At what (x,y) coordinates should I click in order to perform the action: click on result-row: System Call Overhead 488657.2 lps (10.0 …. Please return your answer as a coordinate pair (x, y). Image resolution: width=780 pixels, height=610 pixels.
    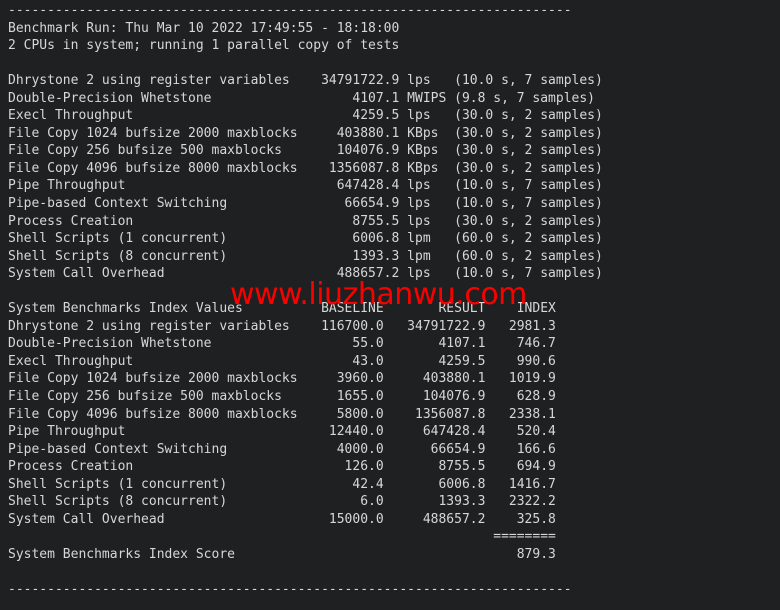
    Looking at the image, I should click on (305, 274).